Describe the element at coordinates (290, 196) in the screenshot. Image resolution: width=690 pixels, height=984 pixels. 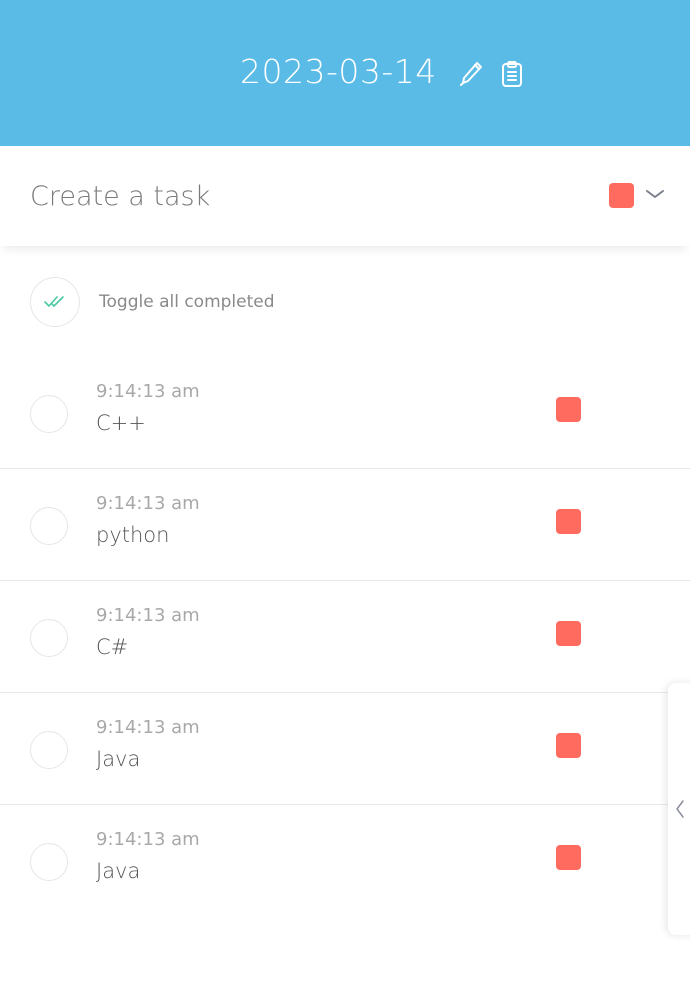
I see `create-task-input` at that location.